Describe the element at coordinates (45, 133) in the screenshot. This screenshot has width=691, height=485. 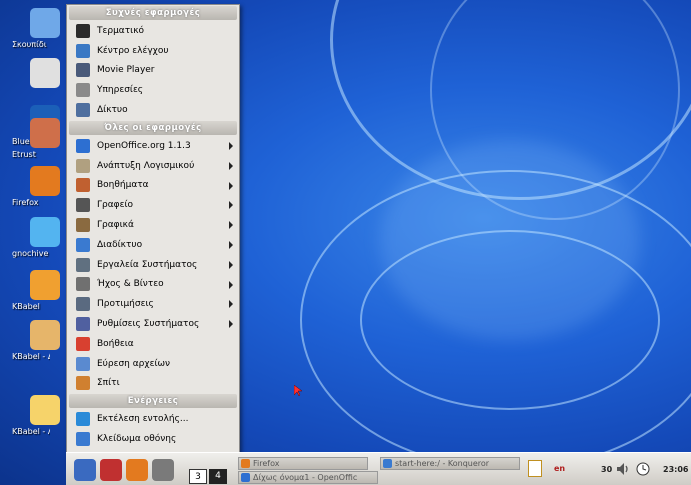
I see `etrust-icon` at that location.